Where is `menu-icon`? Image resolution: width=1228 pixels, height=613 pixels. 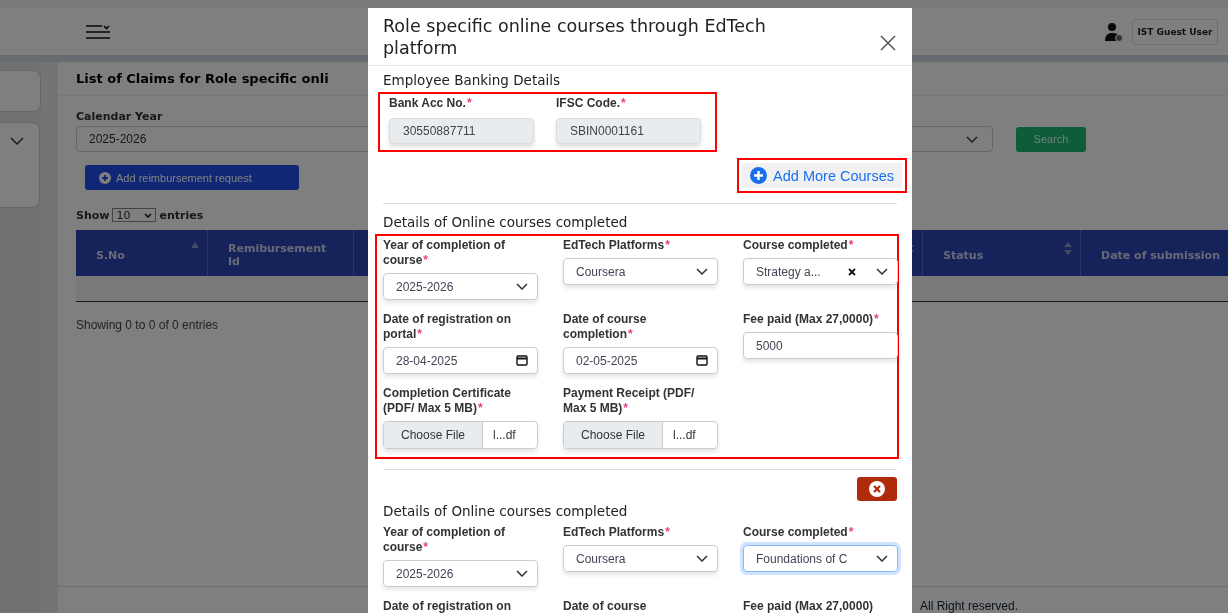 menu-icon is located at coordinates (98, 31).